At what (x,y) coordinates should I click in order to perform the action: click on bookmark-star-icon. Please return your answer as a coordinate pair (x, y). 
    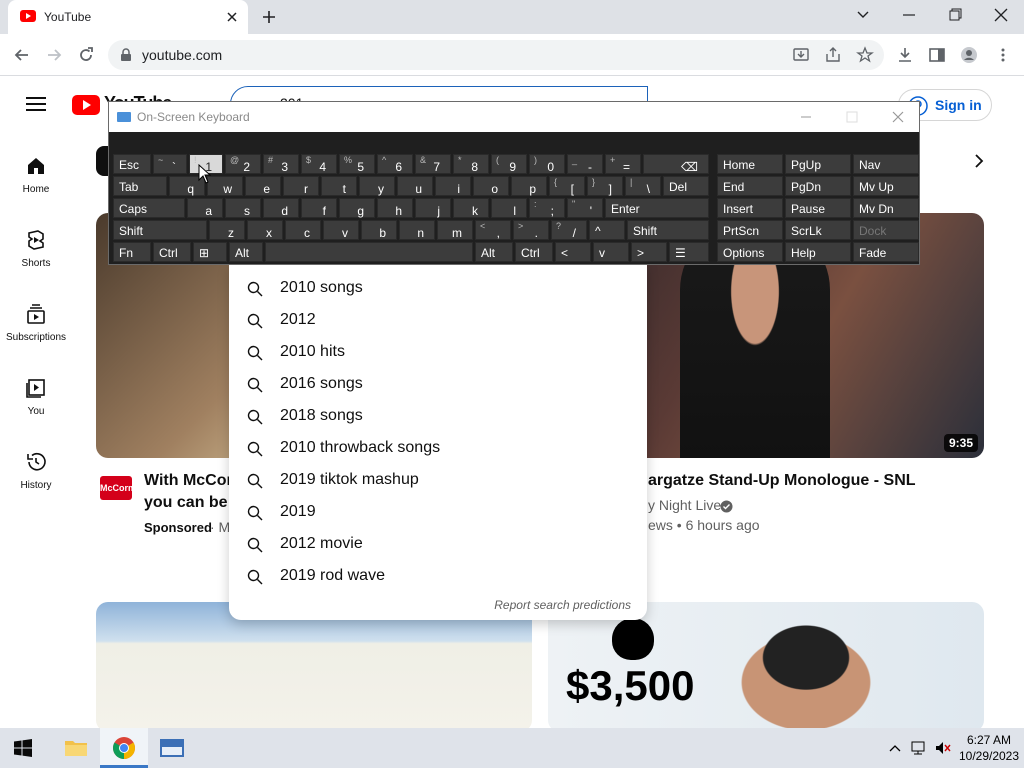
    Looking at the image, I should click on (865, 55).